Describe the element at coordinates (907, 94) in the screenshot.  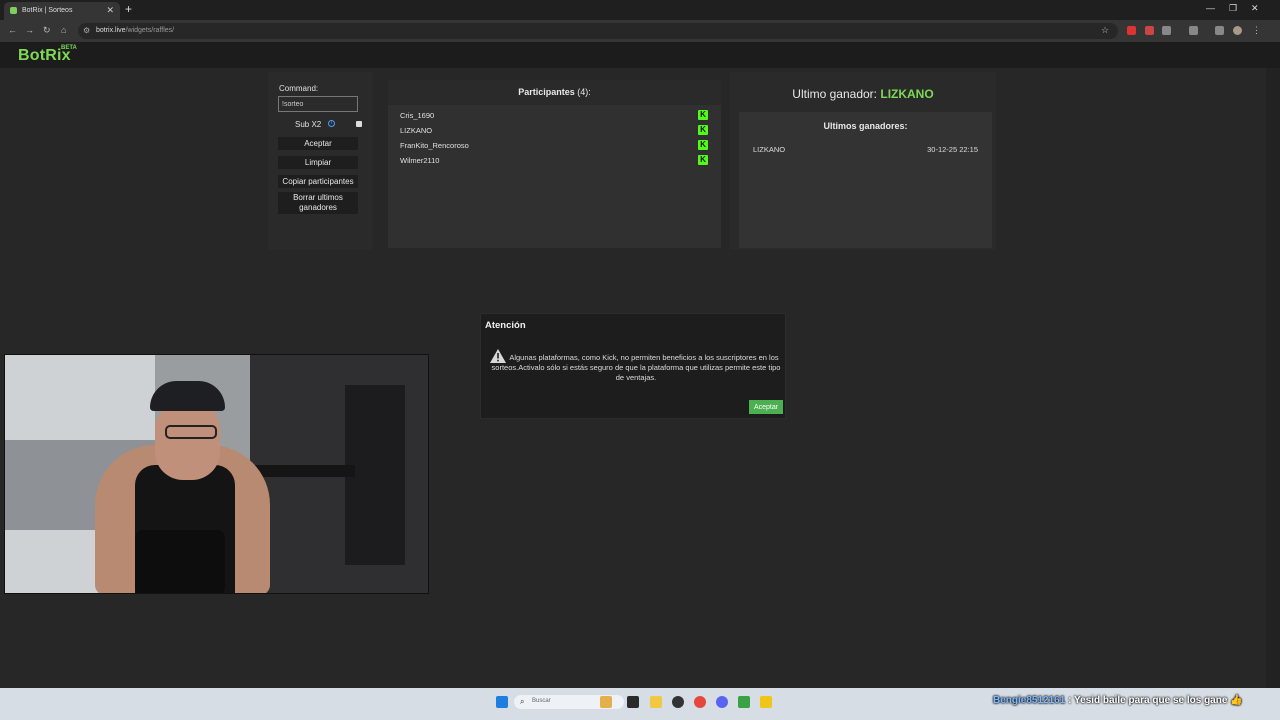
I see `last-winner-name: LIZKANO` at that location.